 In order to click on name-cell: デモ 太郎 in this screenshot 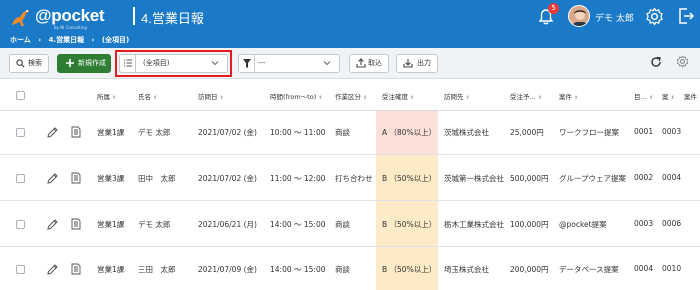, I will do `click(154, 224)`.